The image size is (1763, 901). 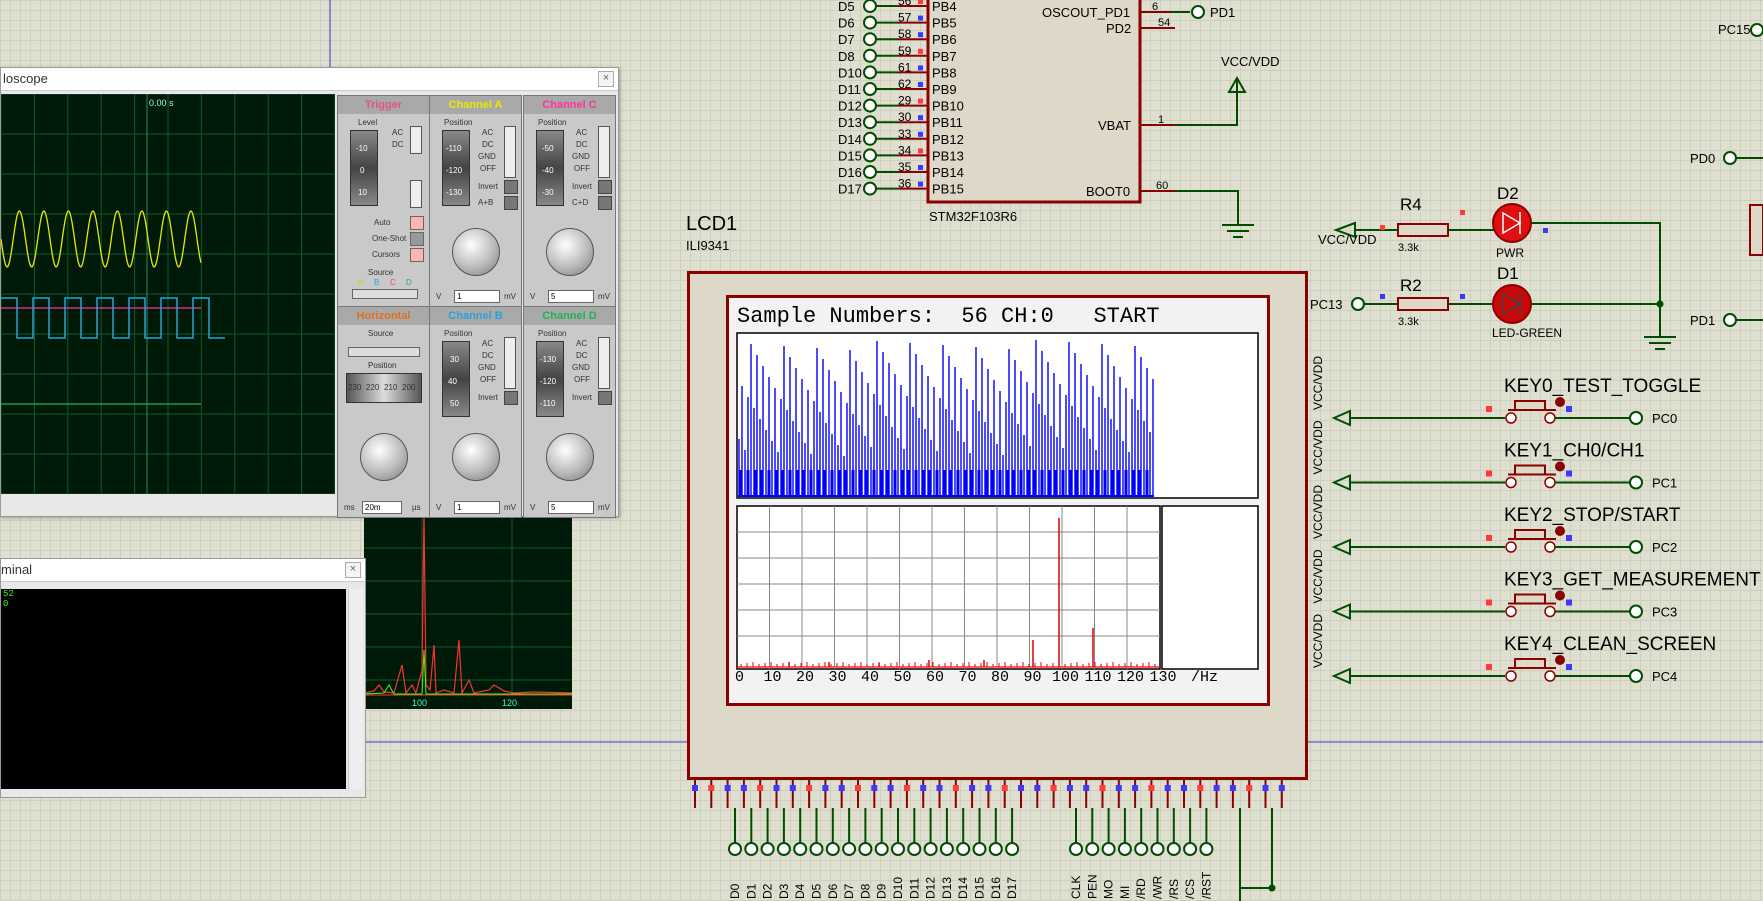 I want to click on pd1-right-terminal, so click(x=1730, y=320).